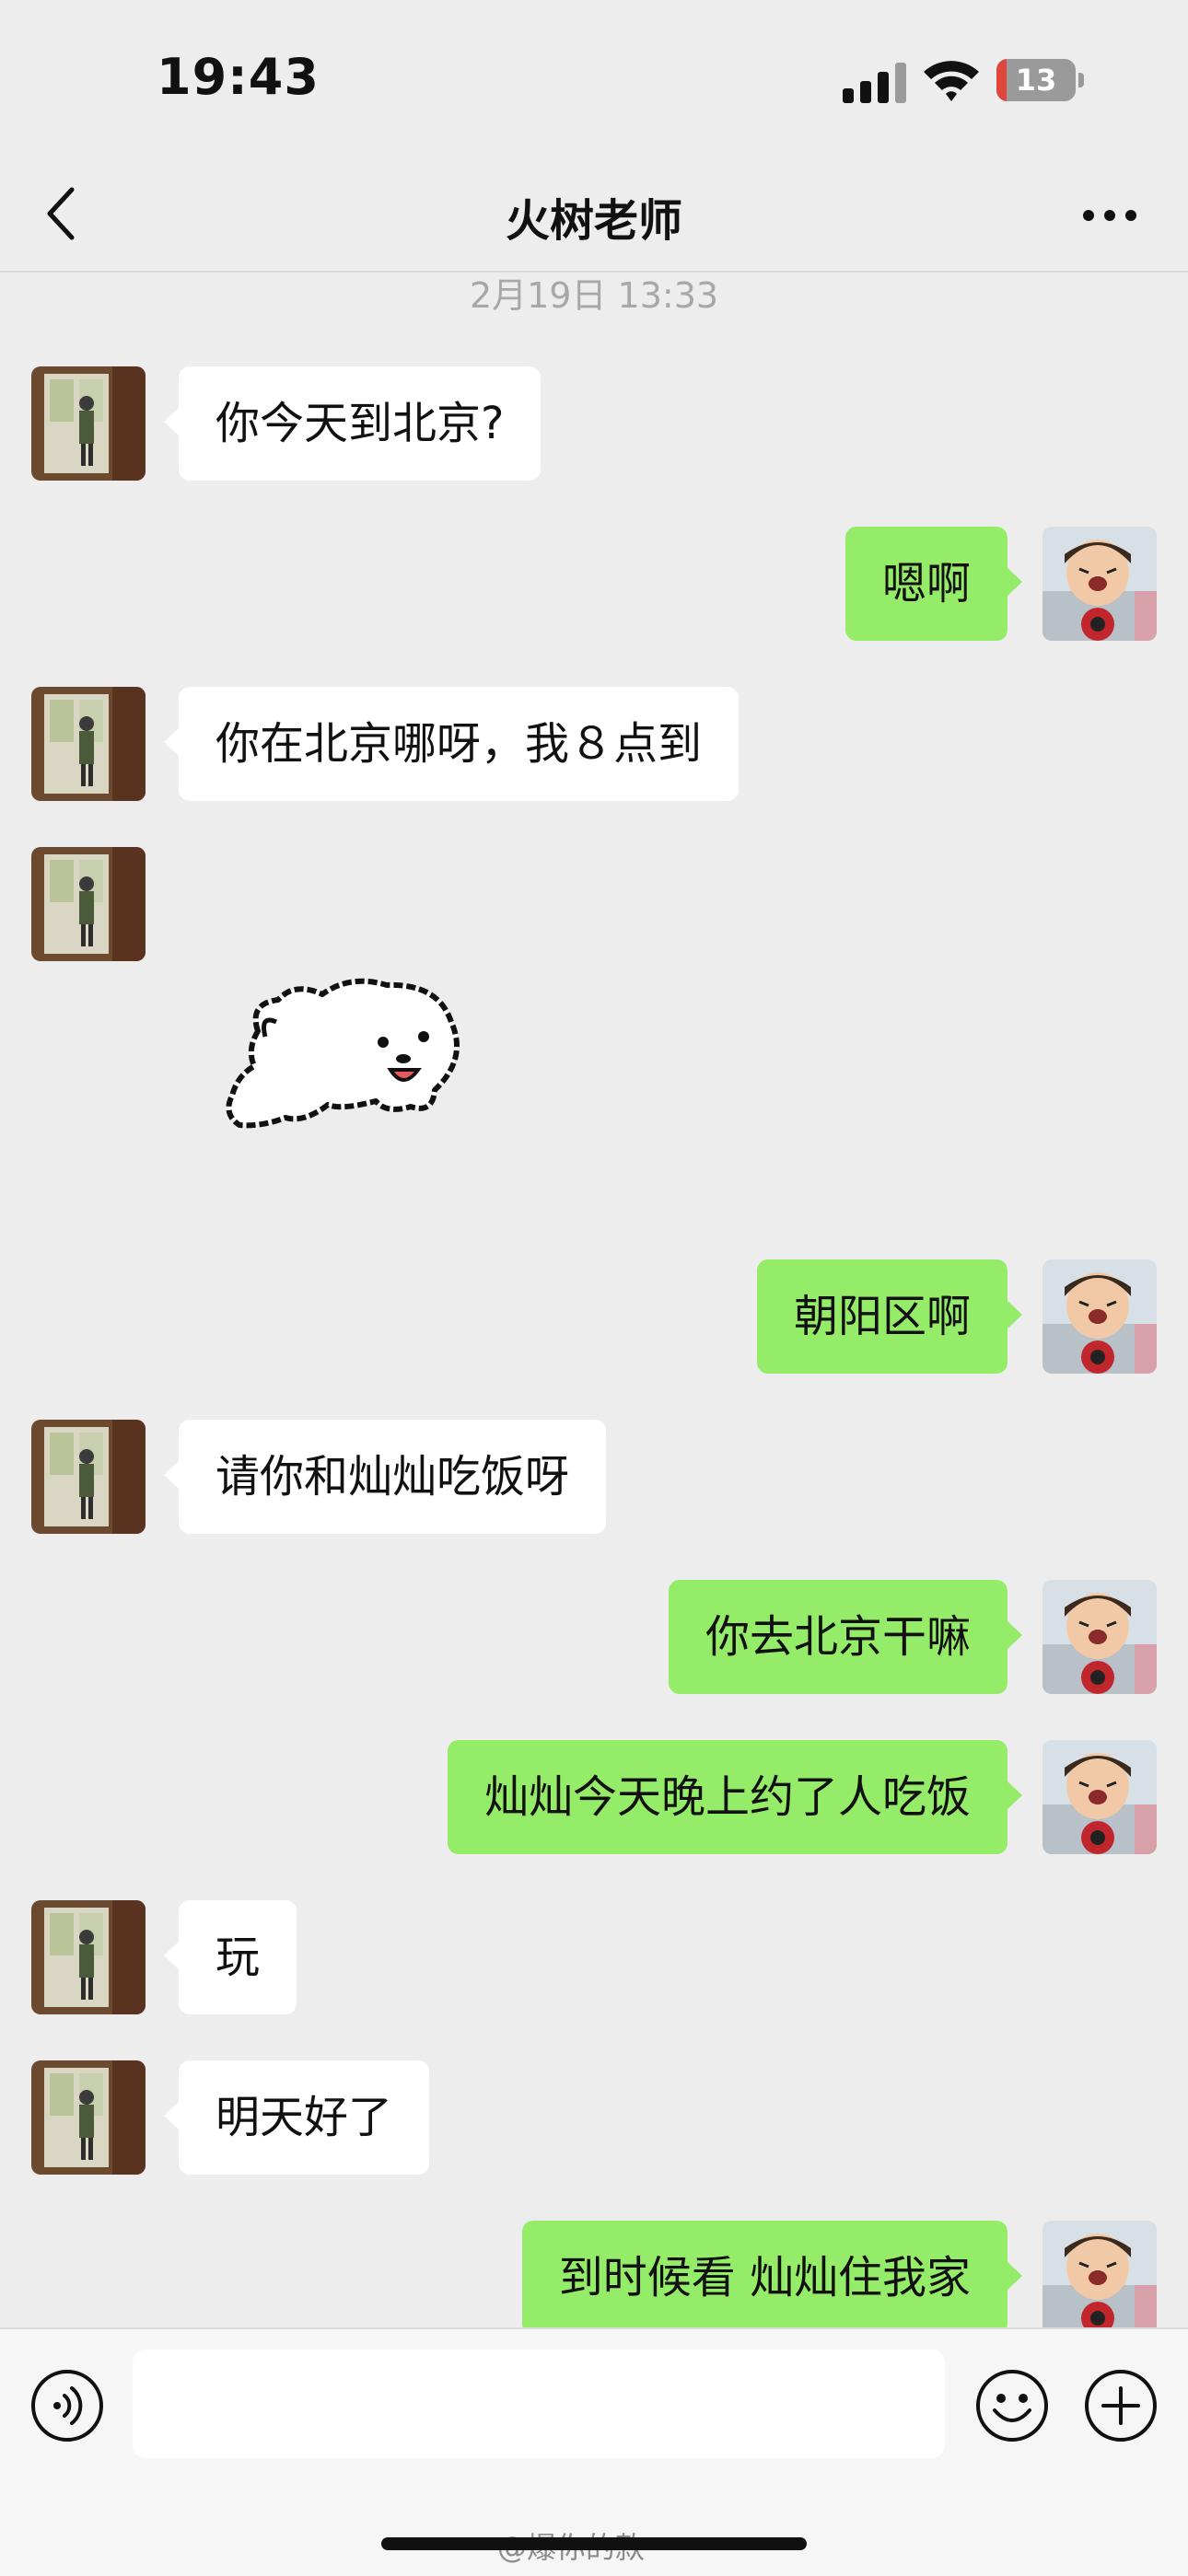  What do you see at coordinates (593, 221) in the screenshot?
I see `chat-title: 火树老师` at bounding box center [593, 221].